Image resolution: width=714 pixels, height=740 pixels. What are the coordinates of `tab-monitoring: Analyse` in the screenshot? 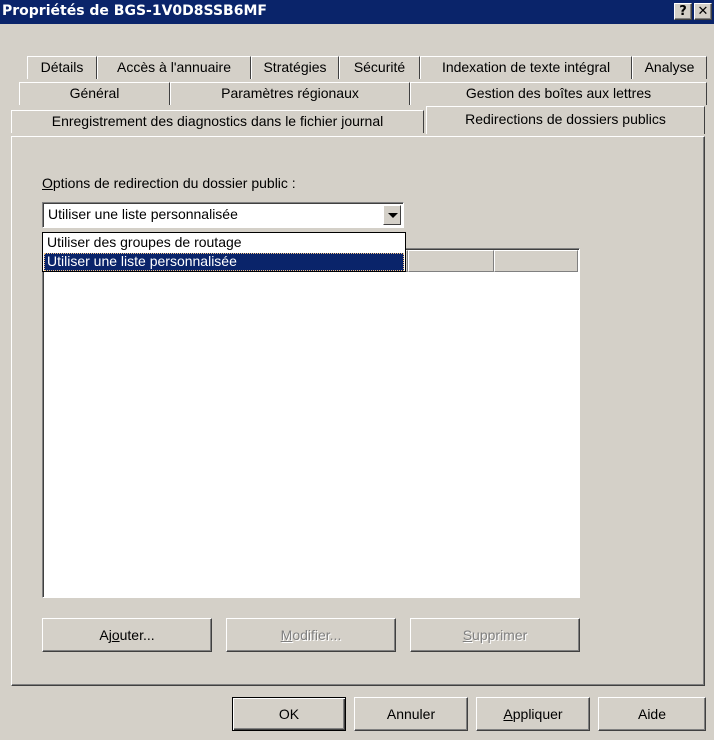 It's located at (669, 67).